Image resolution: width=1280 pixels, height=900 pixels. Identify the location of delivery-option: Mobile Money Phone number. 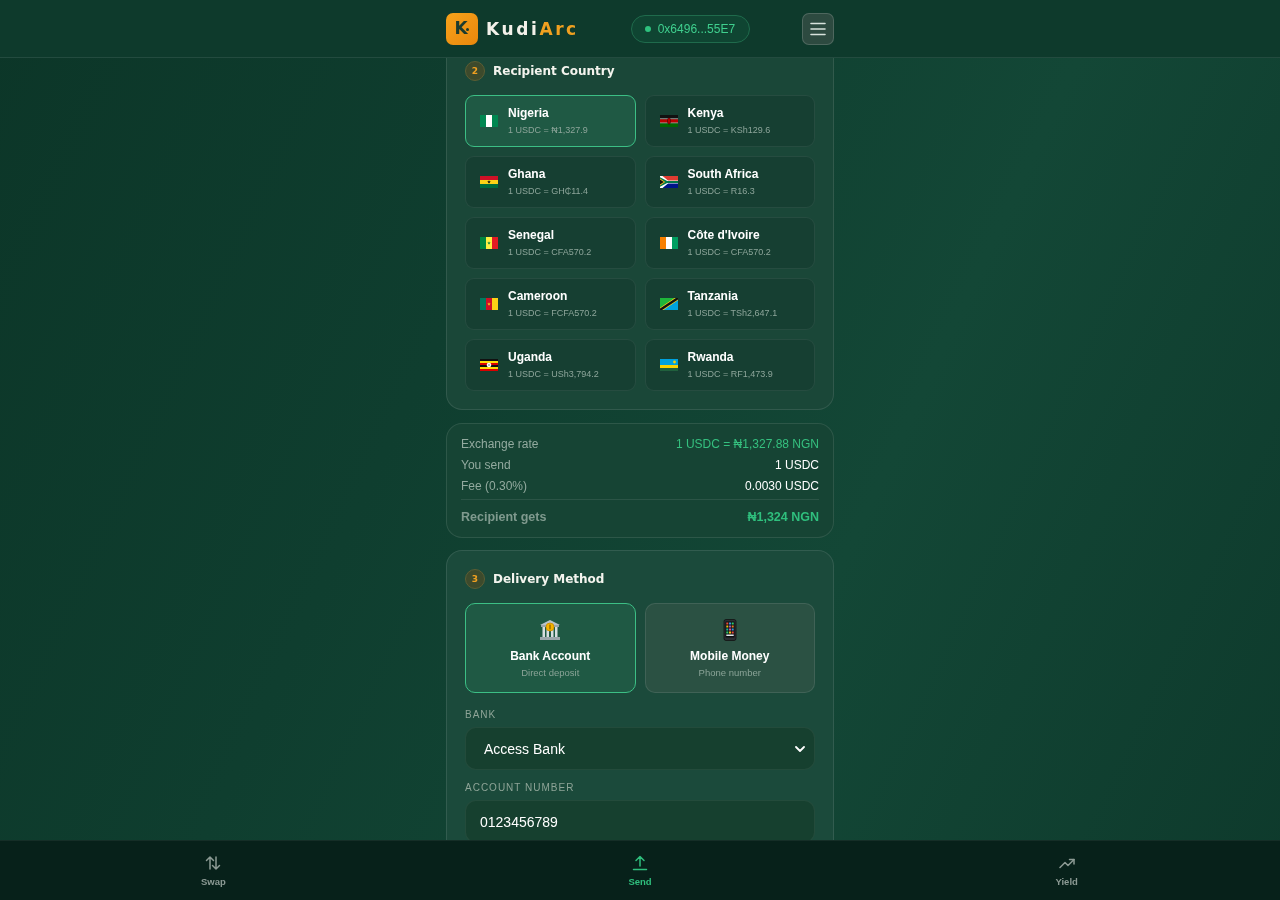
(729, 648).